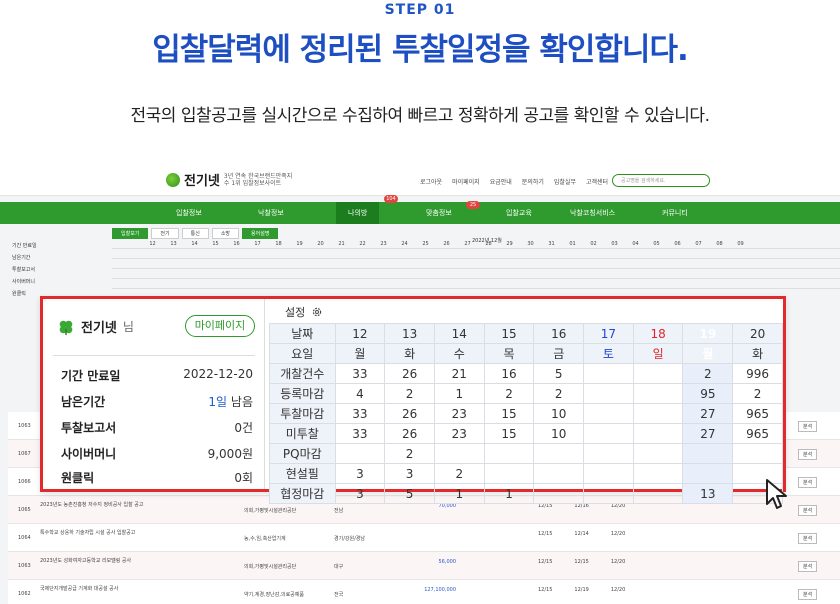 Image resolution: width=840 pixels, height=604 pixels. Describe the element at coordinates (367, 209) in the screenshot. I see `nav-item-active: 나의방 104` at that location.